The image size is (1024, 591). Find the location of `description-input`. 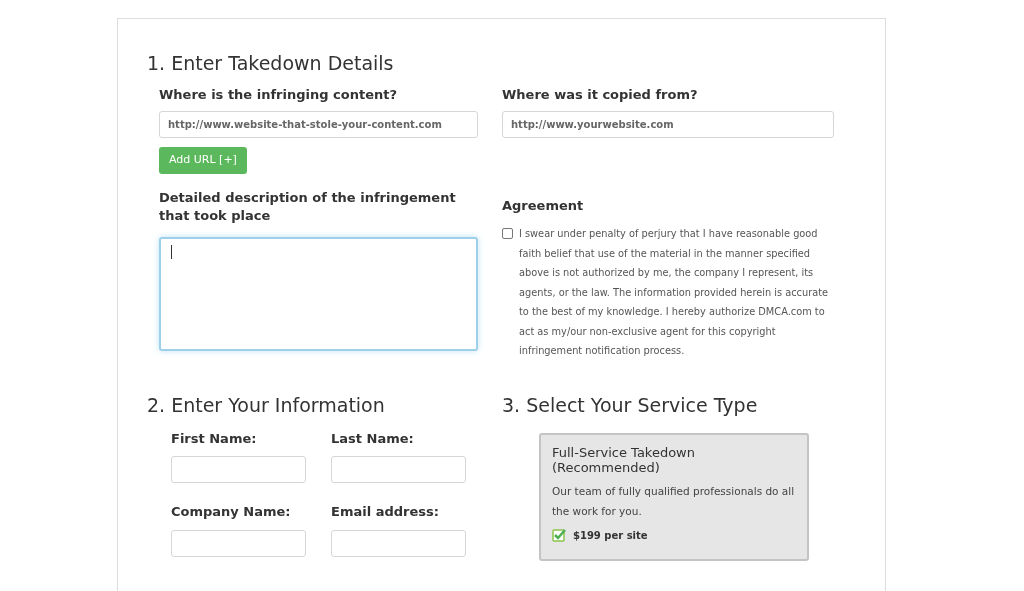

description-input is located at coordinates (318, 293).